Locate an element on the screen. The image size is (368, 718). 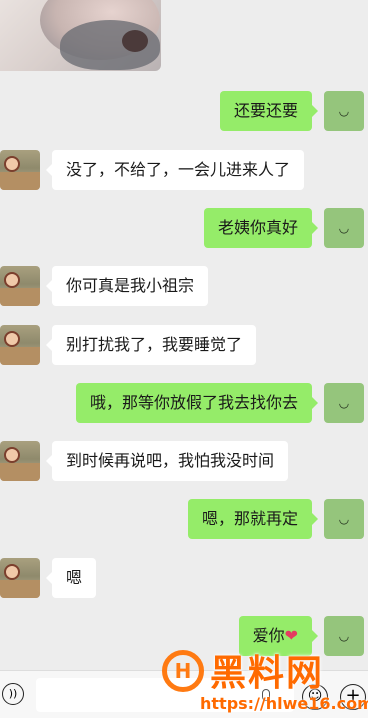
voice-icon: )) is located at coordinates (13, 694).